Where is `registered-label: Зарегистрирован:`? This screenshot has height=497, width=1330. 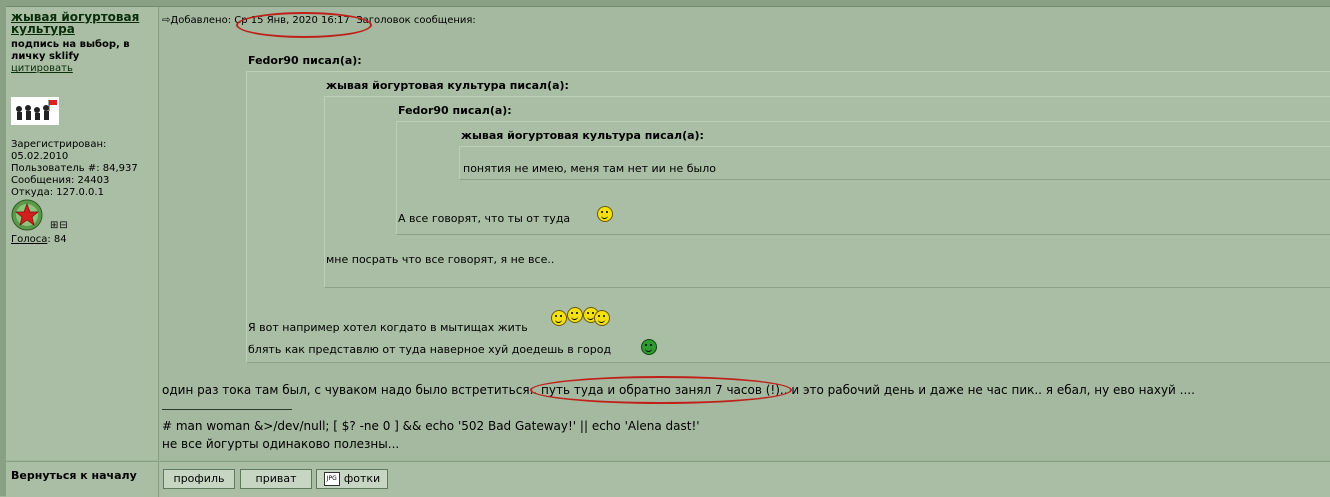
registered-label: Зарегистрирован: is located at coordinates (59, 144).